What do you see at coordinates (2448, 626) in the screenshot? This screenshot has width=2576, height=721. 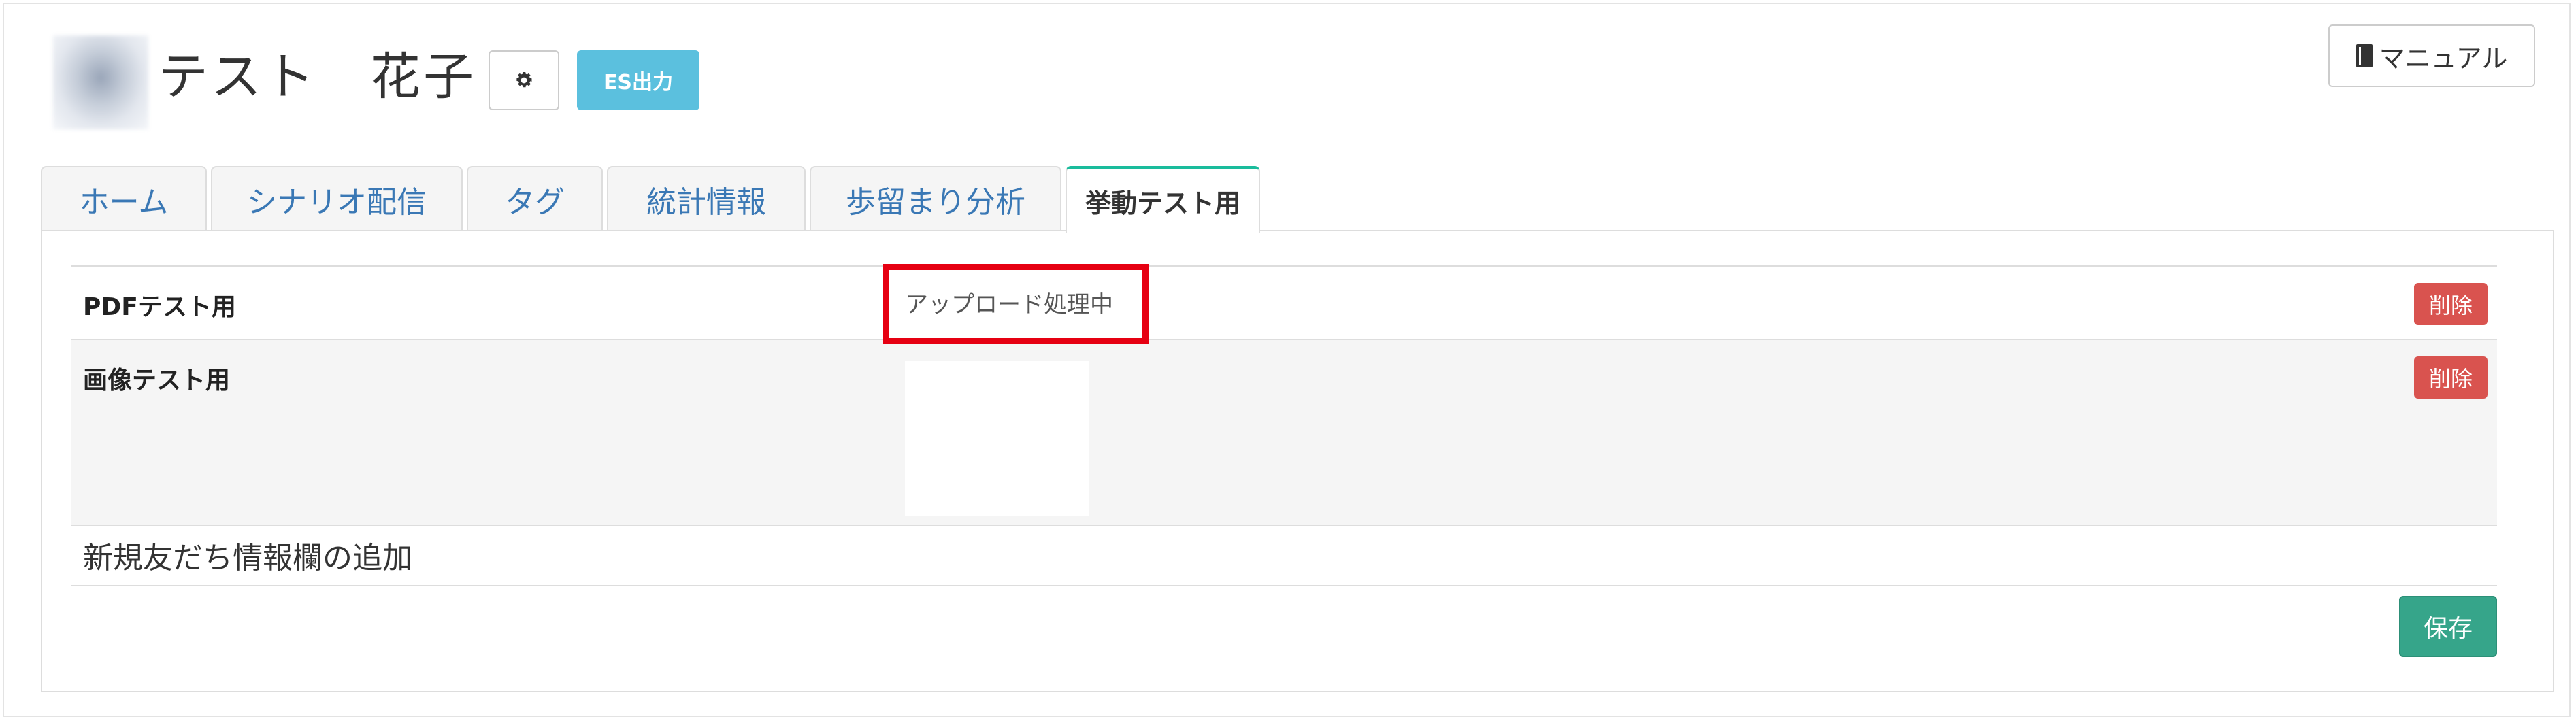 I see `save-button: 保存` at bounding box center [2448, 626].